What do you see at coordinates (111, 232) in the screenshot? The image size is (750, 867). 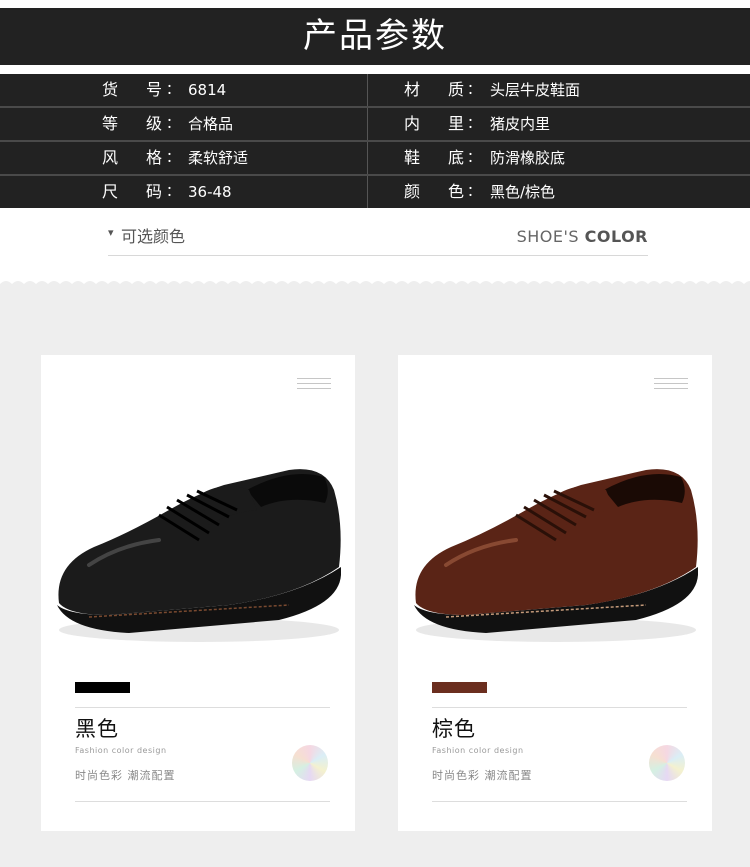 I see `triangle-down-icon: ▾` at bounding box center [111, 232].